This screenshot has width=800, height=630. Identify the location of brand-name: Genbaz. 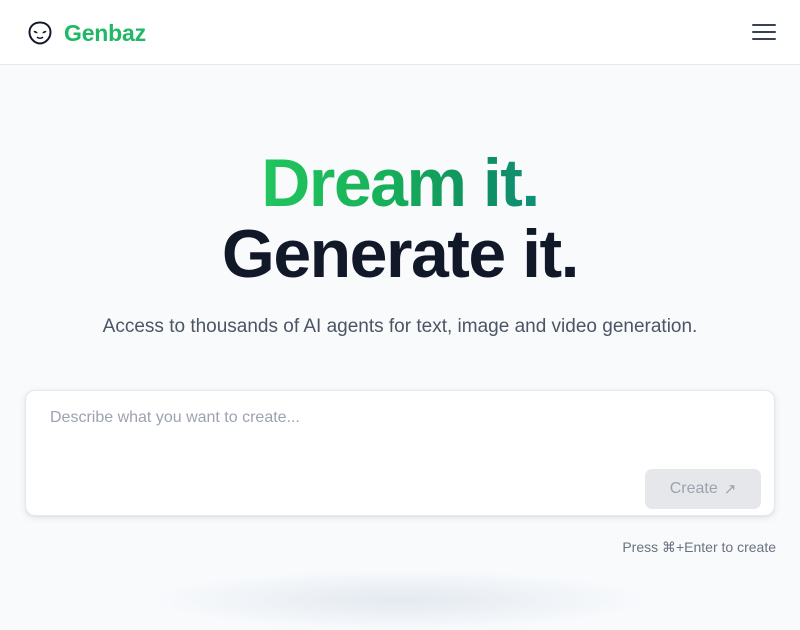
(105, 32).